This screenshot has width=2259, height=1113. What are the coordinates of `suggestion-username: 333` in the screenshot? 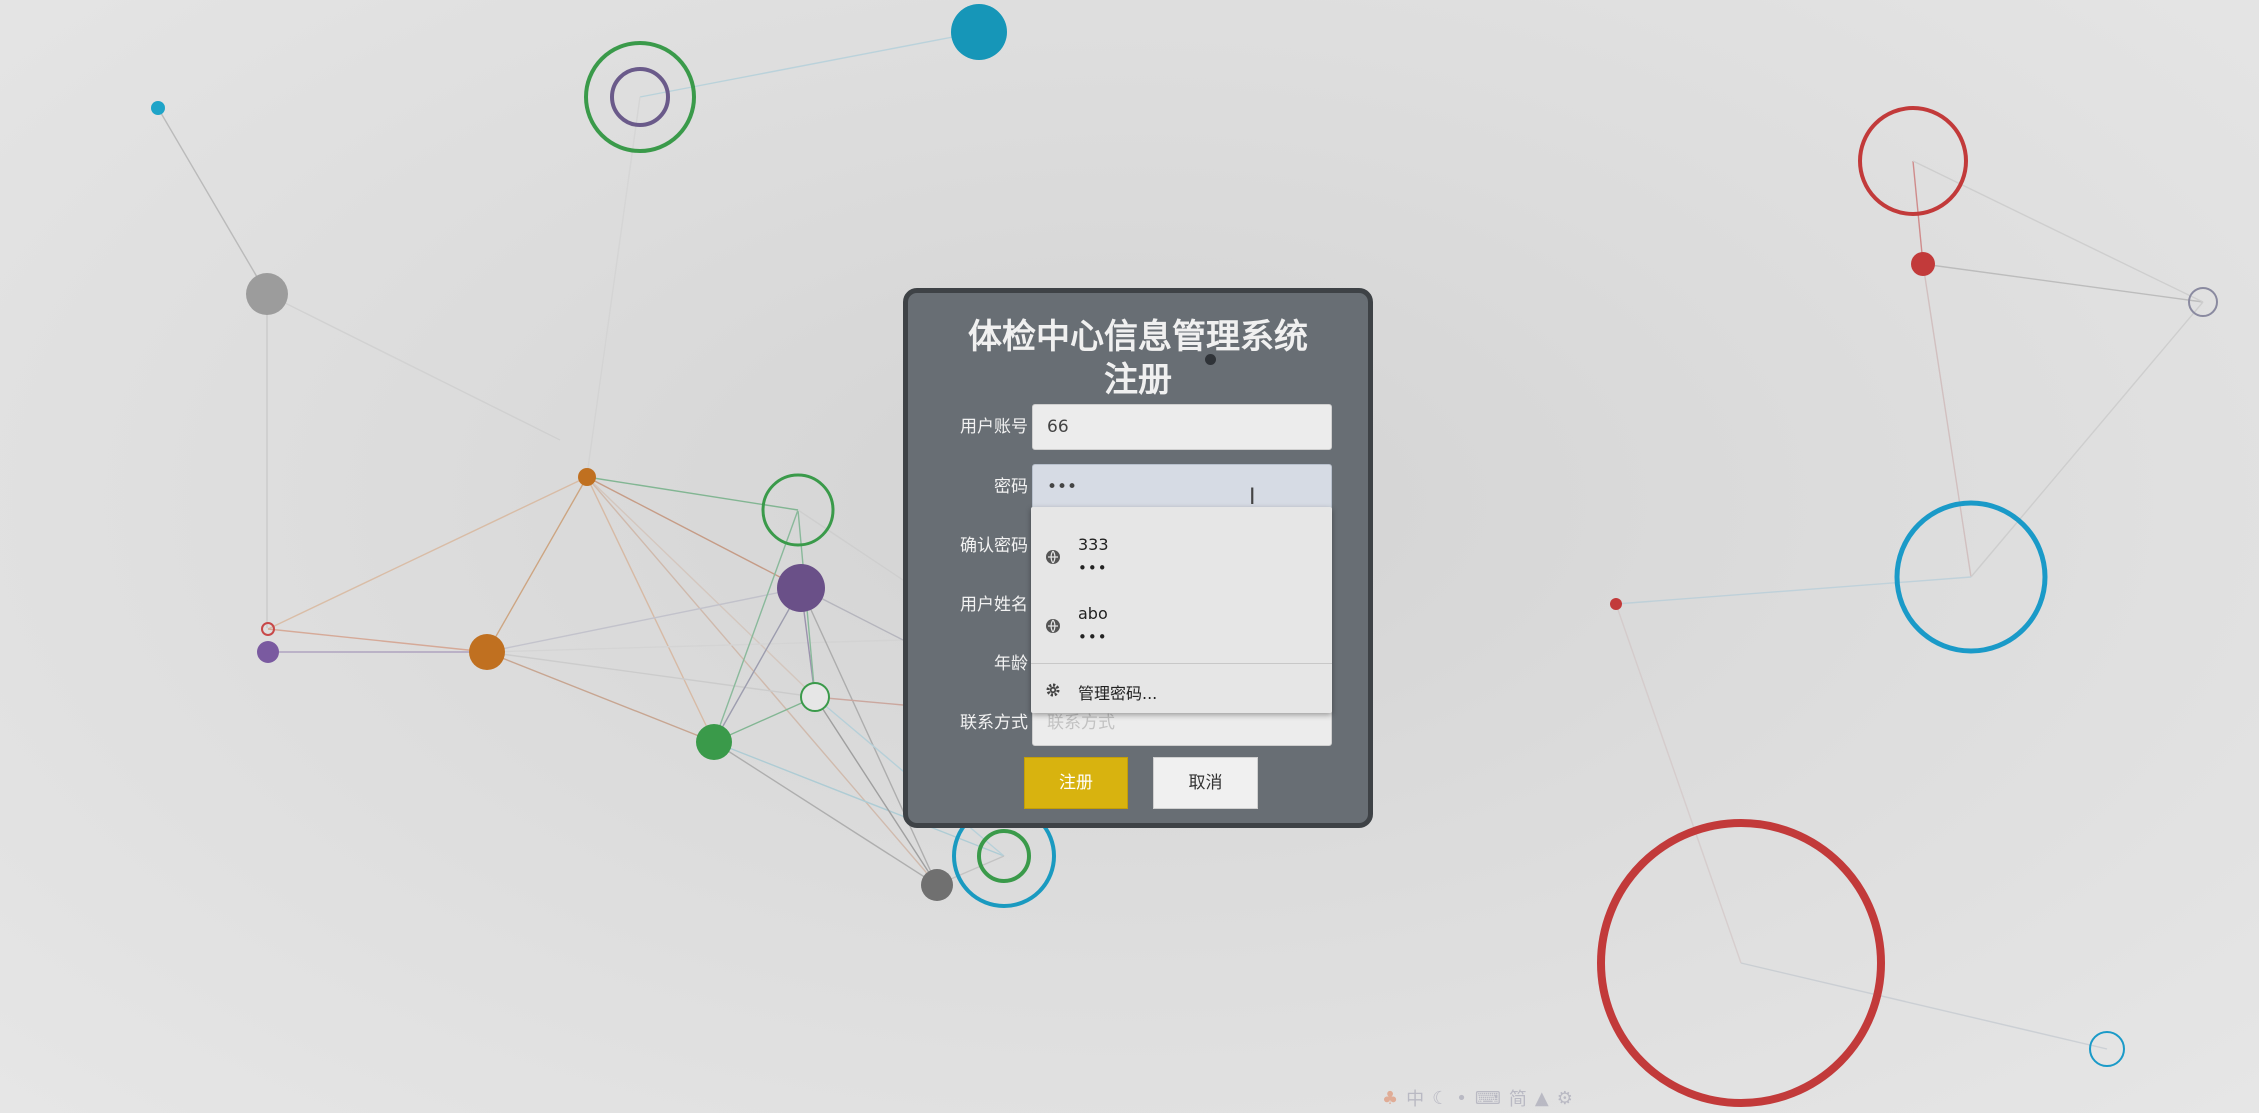 It's located at (1093, 544).